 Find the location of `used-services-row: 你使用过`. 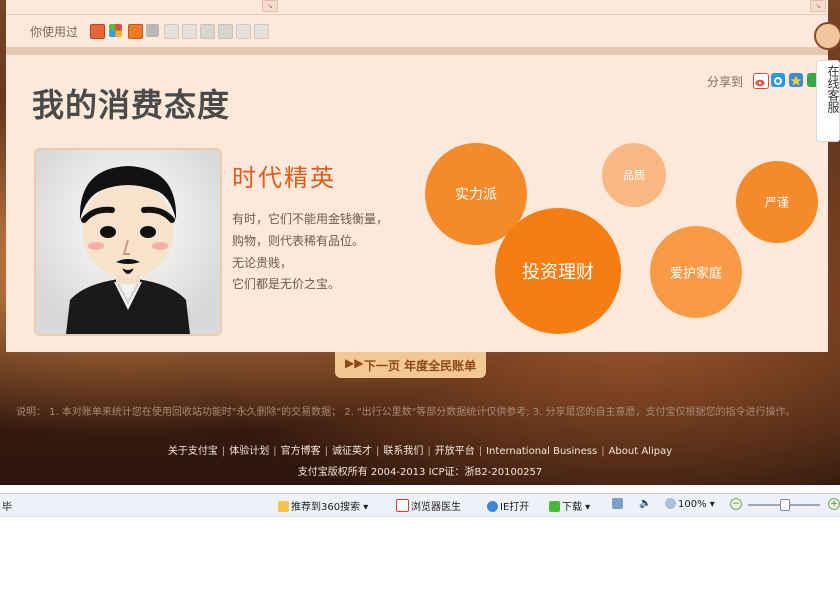

used-services-row: 你使用过 is located at coordinates (417, 31).